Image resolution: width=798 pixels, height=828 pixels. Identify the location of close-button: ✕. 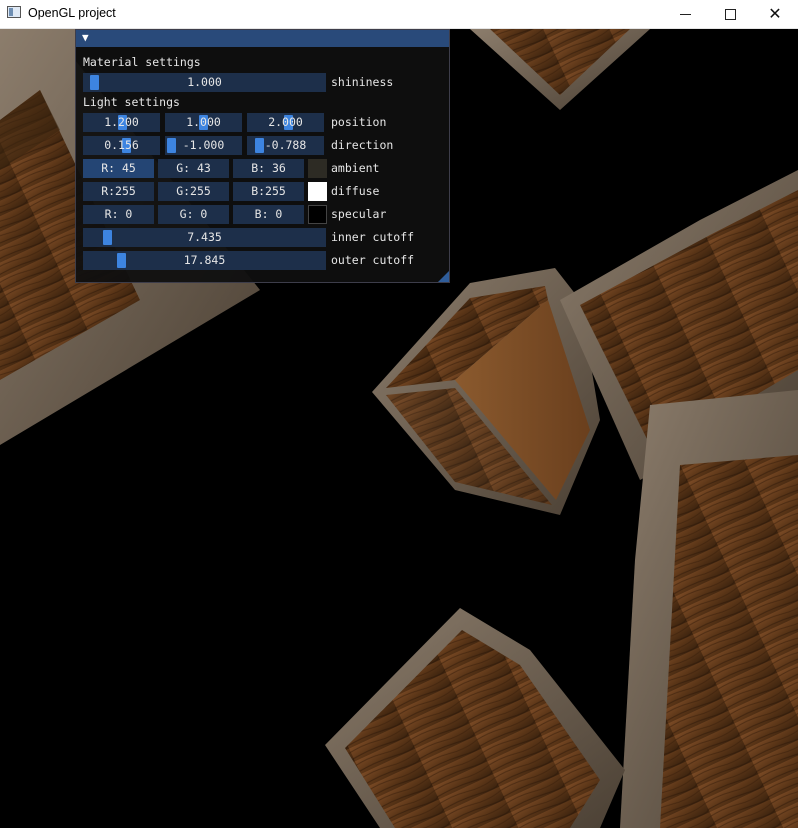
(775, 14).